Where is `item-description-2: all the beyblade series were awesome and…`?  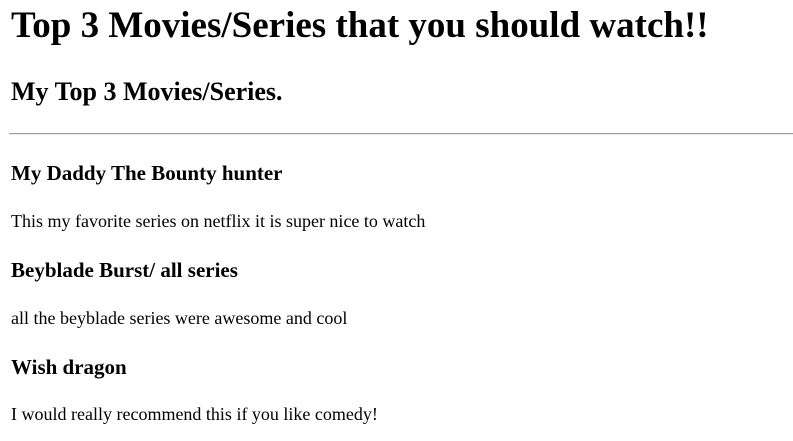 item-description-2: all the beyblade series were awesome and… is located at coordinates (179, 318).